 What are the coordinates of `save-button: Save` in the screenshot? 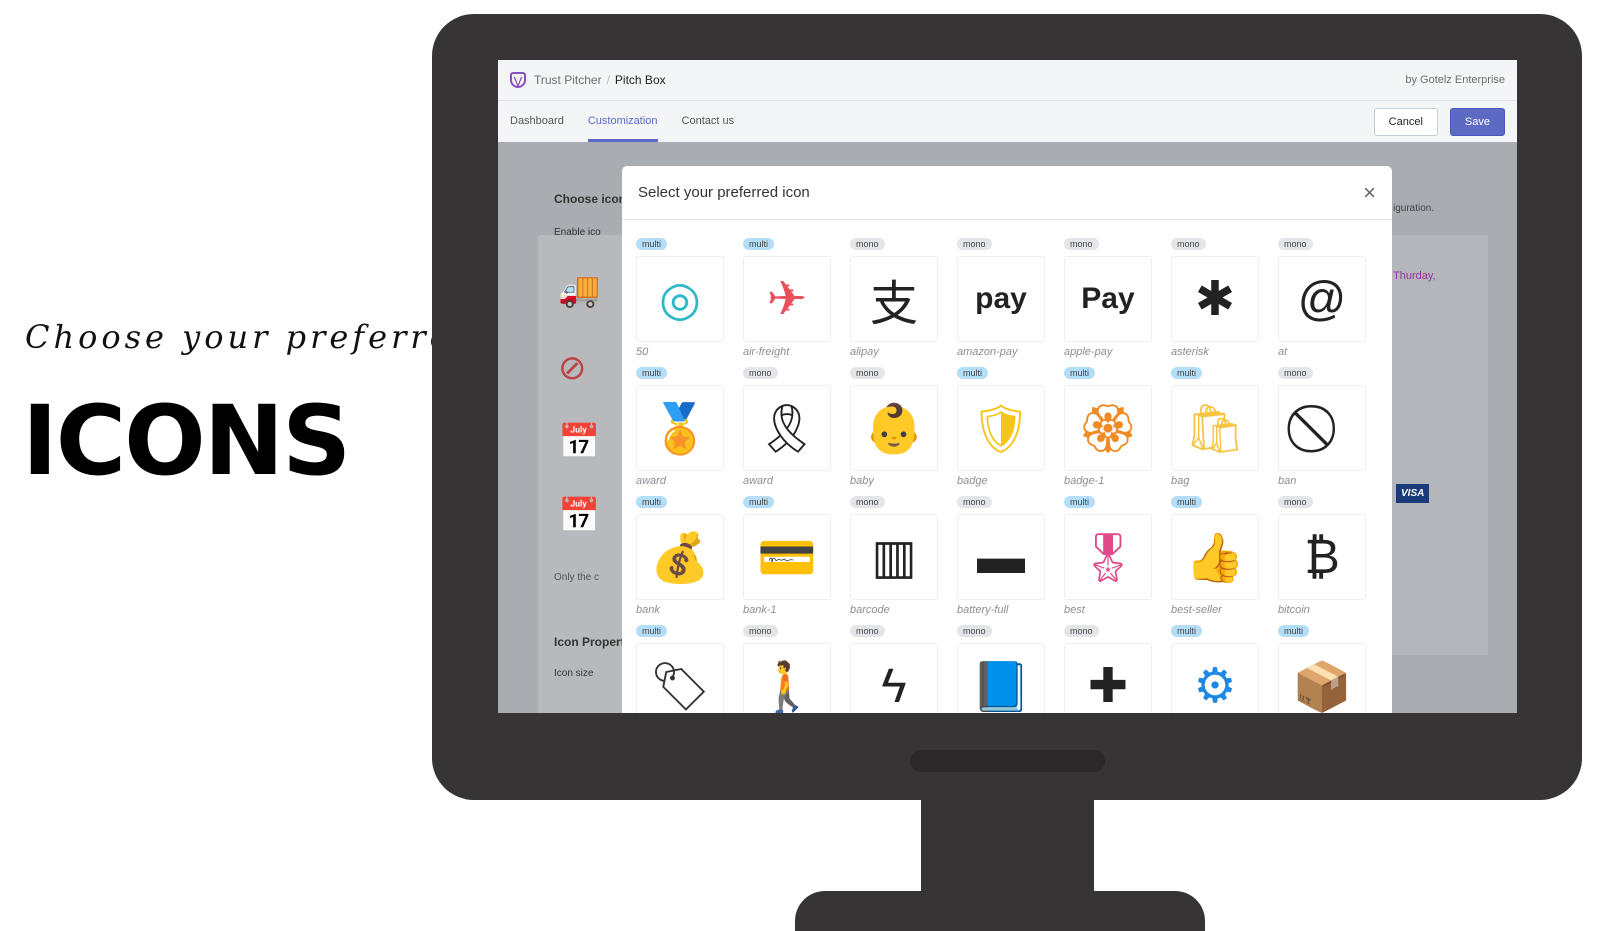 It's located at (1477, 121).